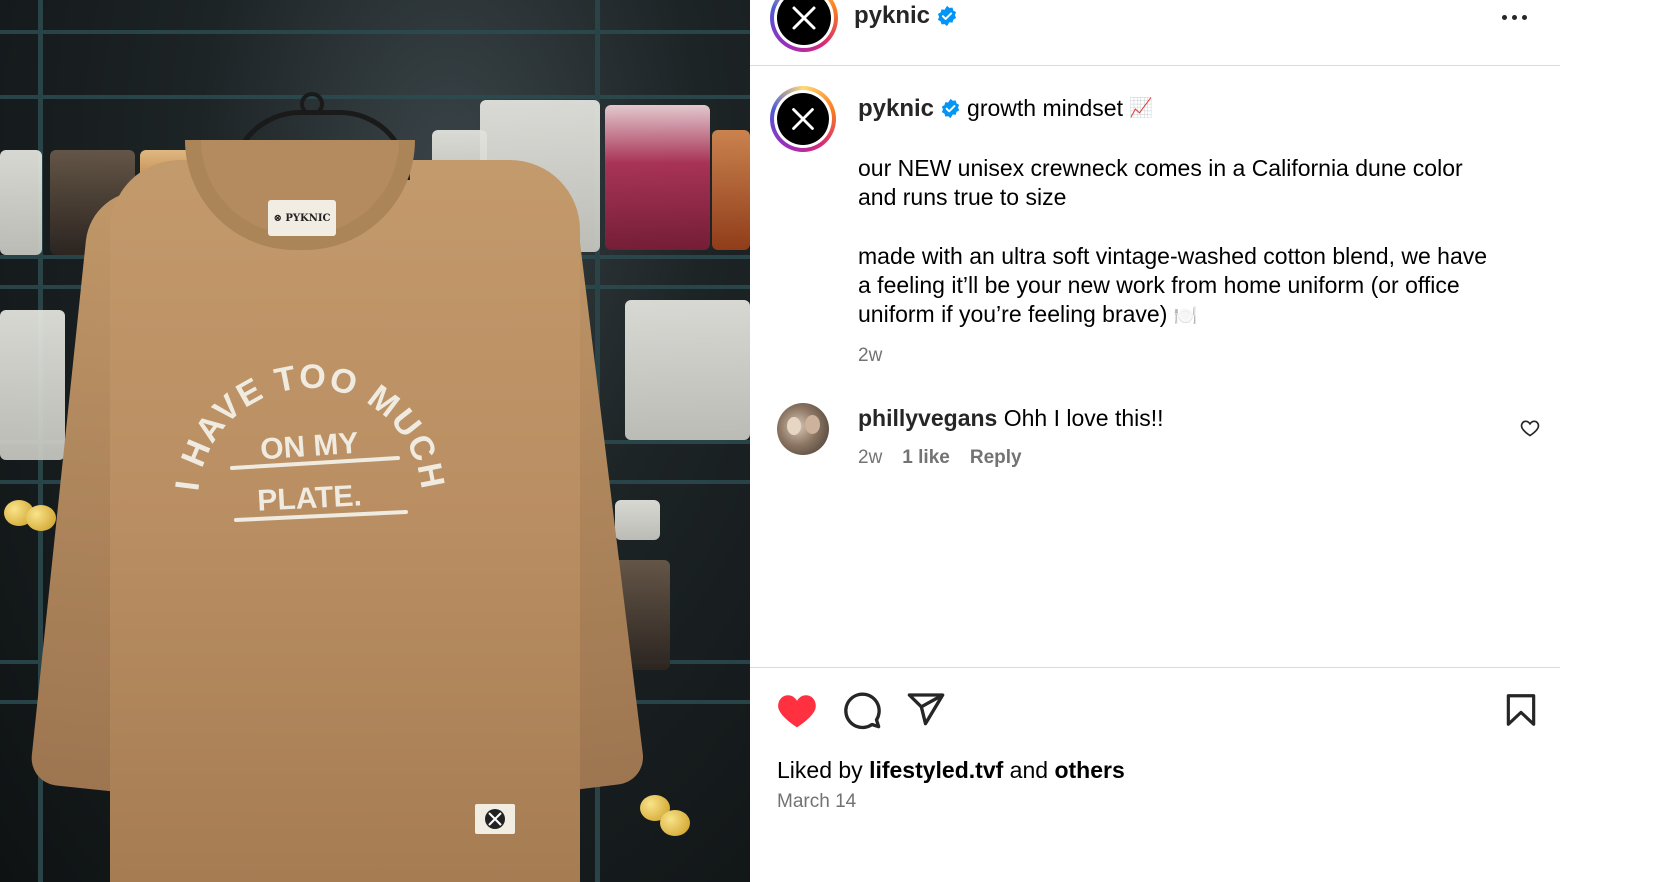 Image resolution: width=1656 pixels, height=882 pixels. What do you see at coordinates (892, 16) in the screenshot?
I see `author-username-header: pyknic` at bounding box center [892, 16].